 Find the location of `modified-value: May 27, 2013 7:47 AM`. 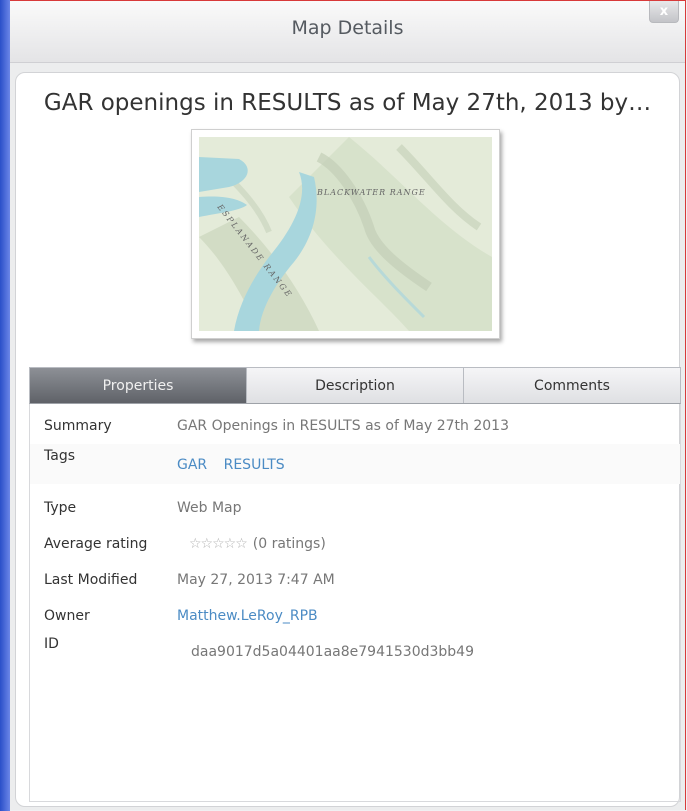

modified-value: May 27, 2013 7:47 AM is located at coordinates (256, 580).